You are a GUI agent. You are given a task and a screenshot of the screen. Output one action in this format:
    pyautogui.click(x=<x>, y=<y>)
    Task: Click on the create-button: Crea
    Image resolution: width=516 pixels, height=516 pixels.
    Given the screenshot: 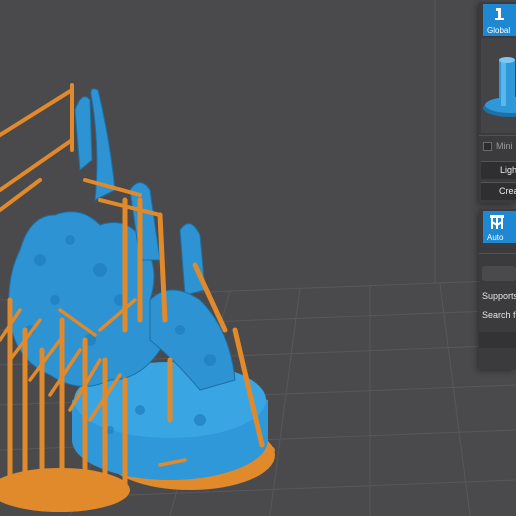 What is the action you would take?
    pyautogui.click(x=498, y=191)
    